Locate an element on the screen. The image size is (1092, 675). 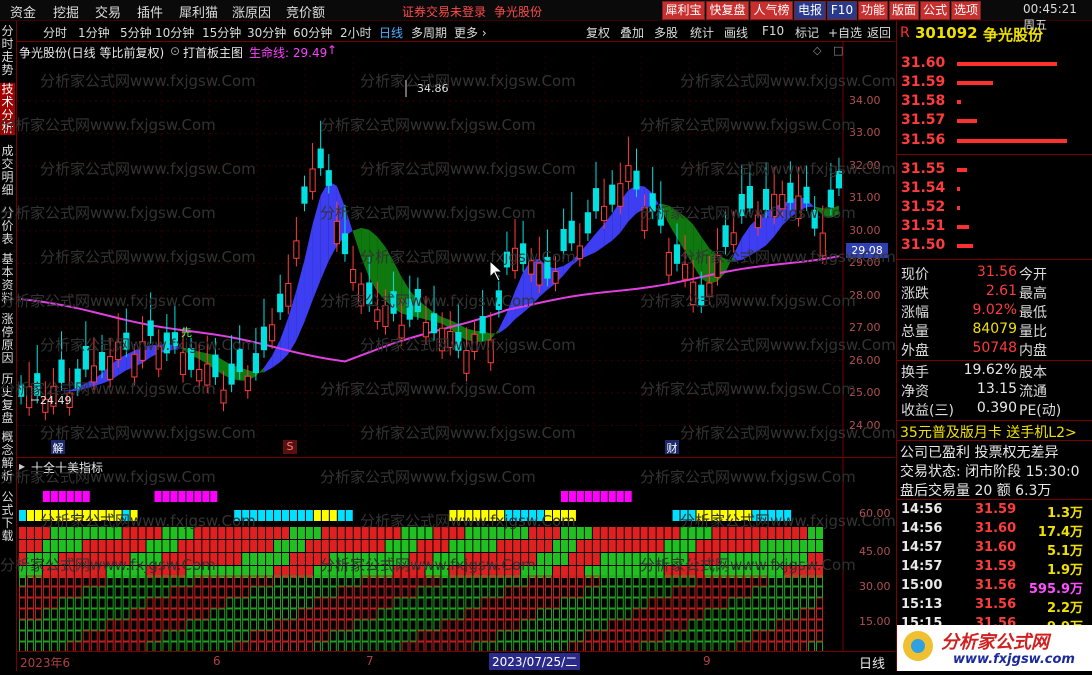
event-s-marker: S is located at coordinates (290, 447).